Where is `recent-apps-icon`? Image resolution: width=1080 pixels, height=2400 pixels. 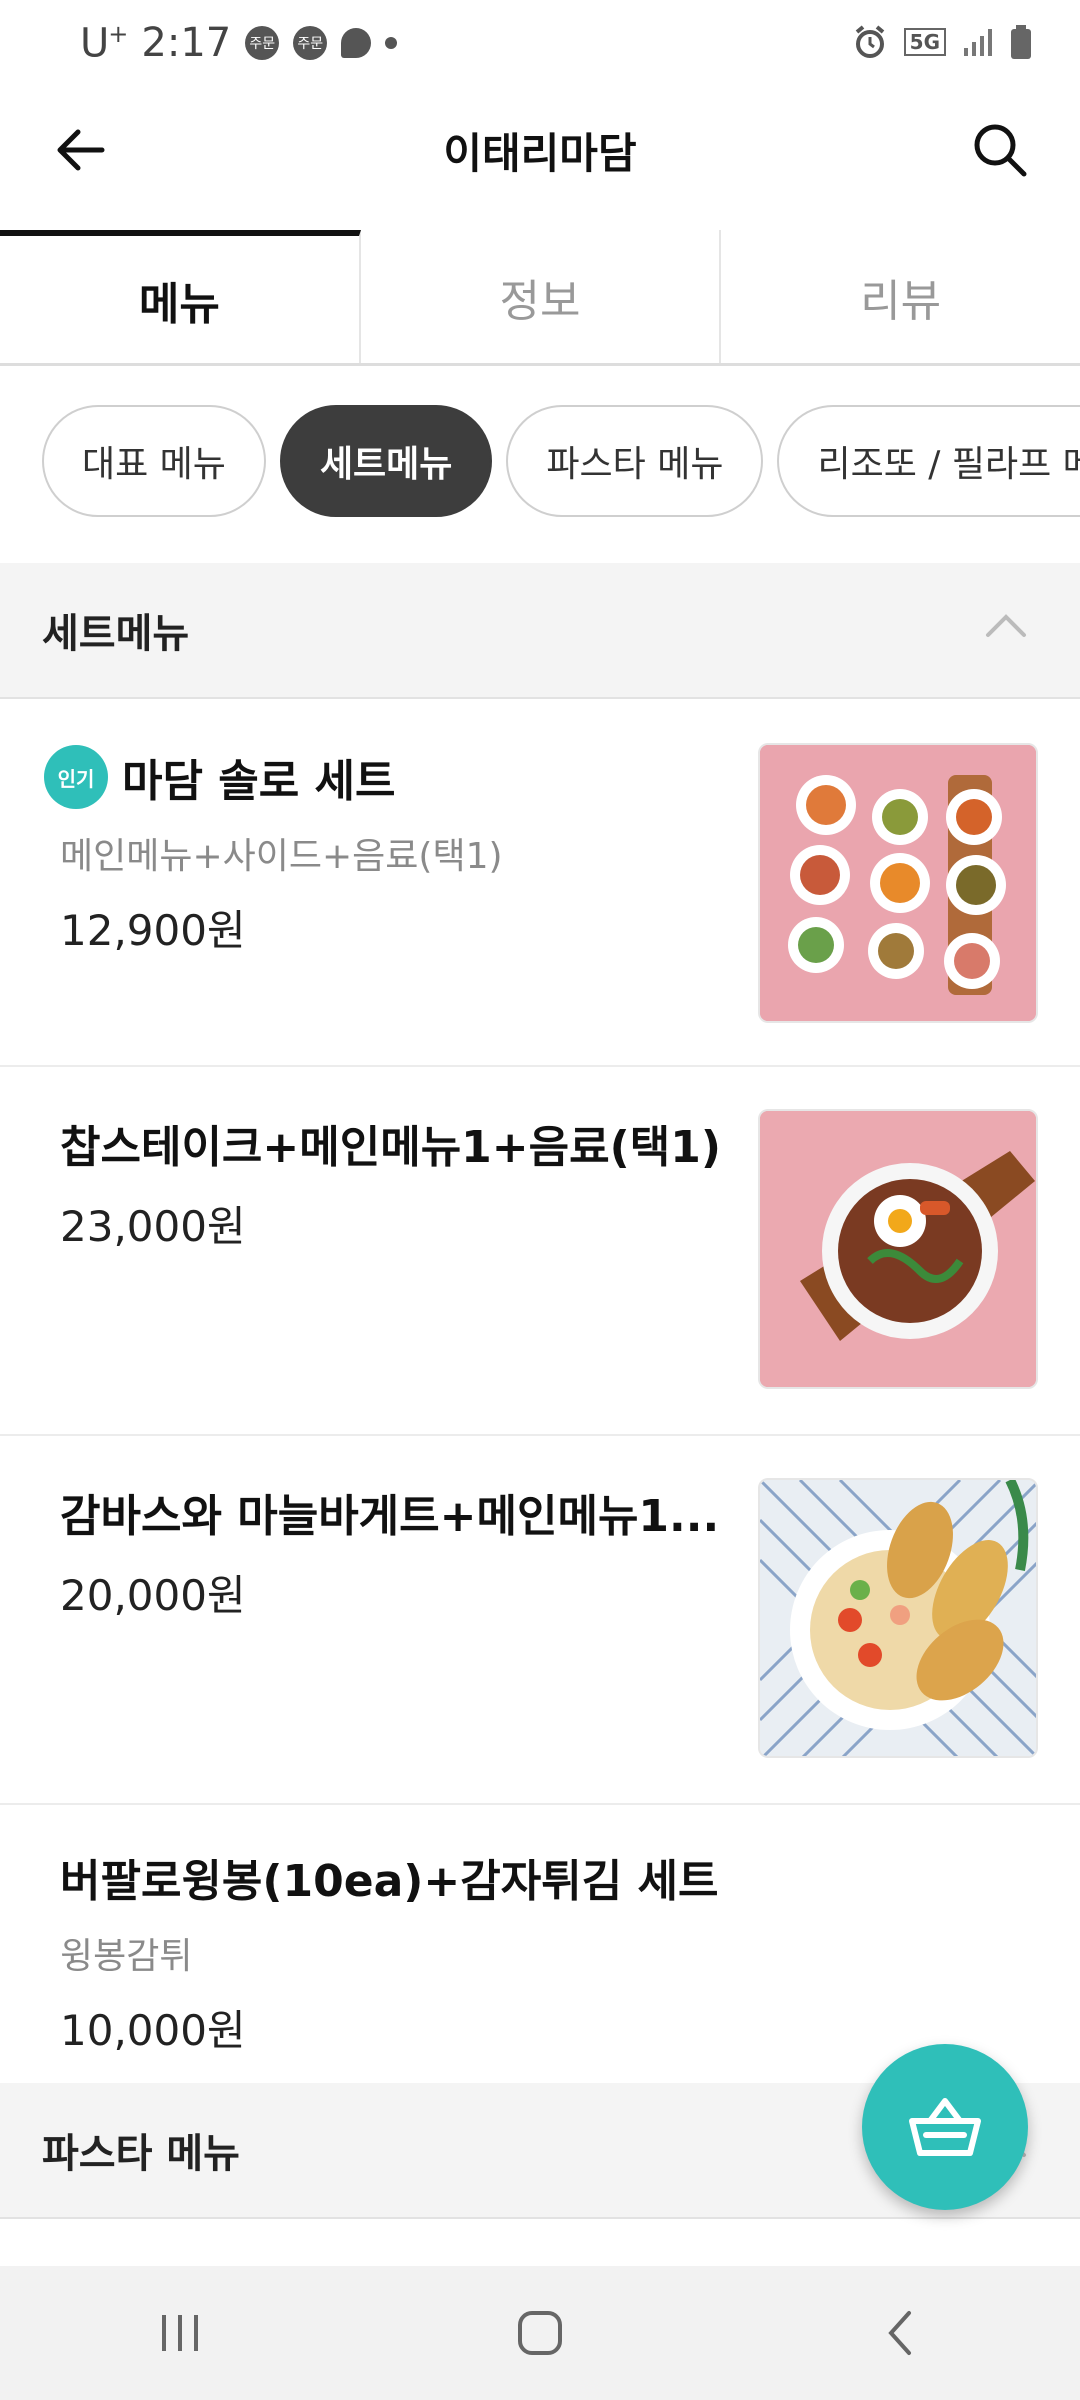
recent-apps-icon is located at coordinates (180, 2333).